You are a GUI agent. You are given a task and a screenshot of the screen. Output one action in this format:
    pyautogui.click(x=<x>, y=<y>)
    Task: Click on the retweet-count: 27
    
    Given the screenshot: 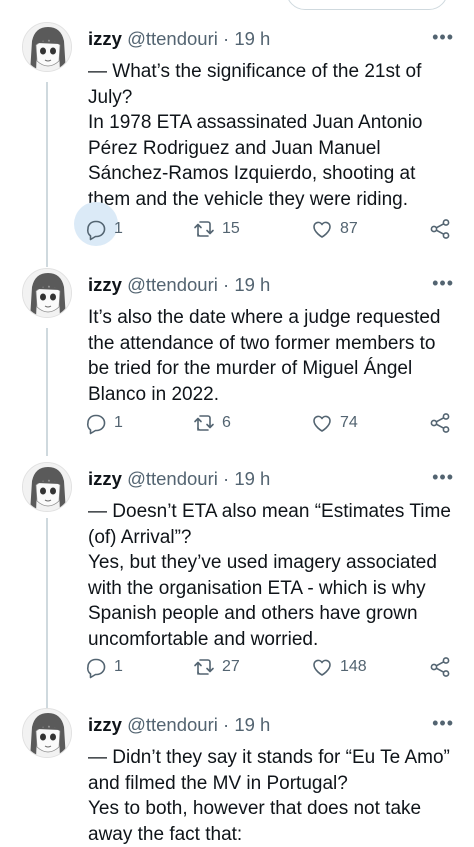 What is the action you would take?
    pyautogui.click(x=231, y=666)
    